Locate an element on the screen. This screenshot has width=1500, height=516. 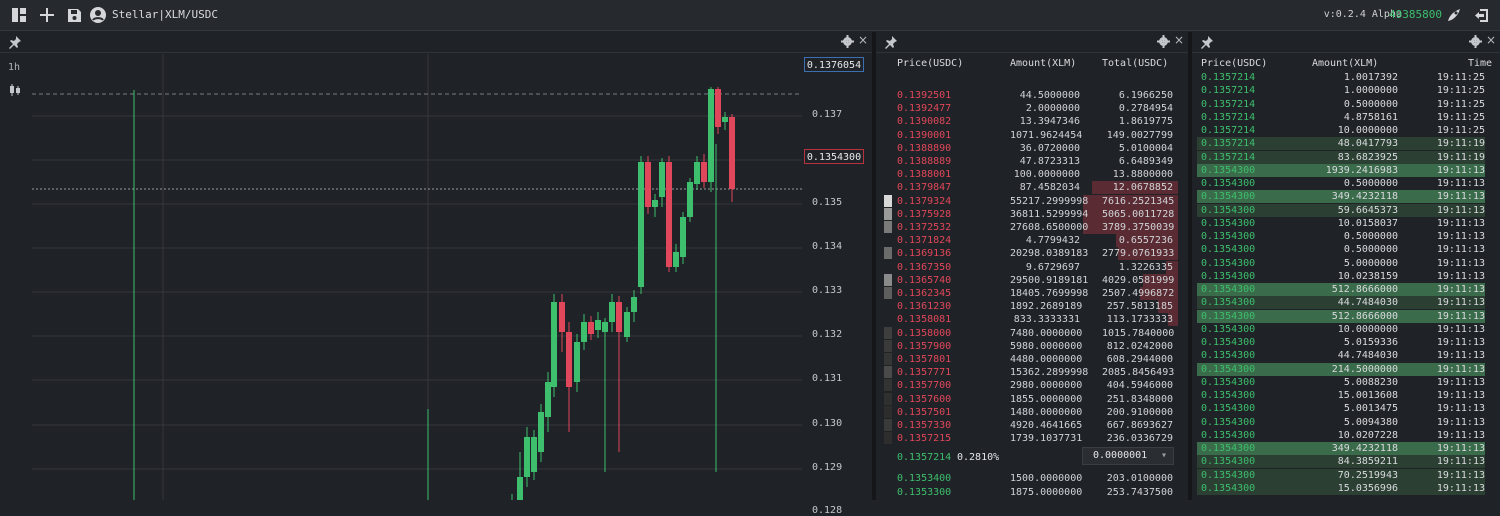
bid-price: 0.1353300 is located at coordinates (924, 492).